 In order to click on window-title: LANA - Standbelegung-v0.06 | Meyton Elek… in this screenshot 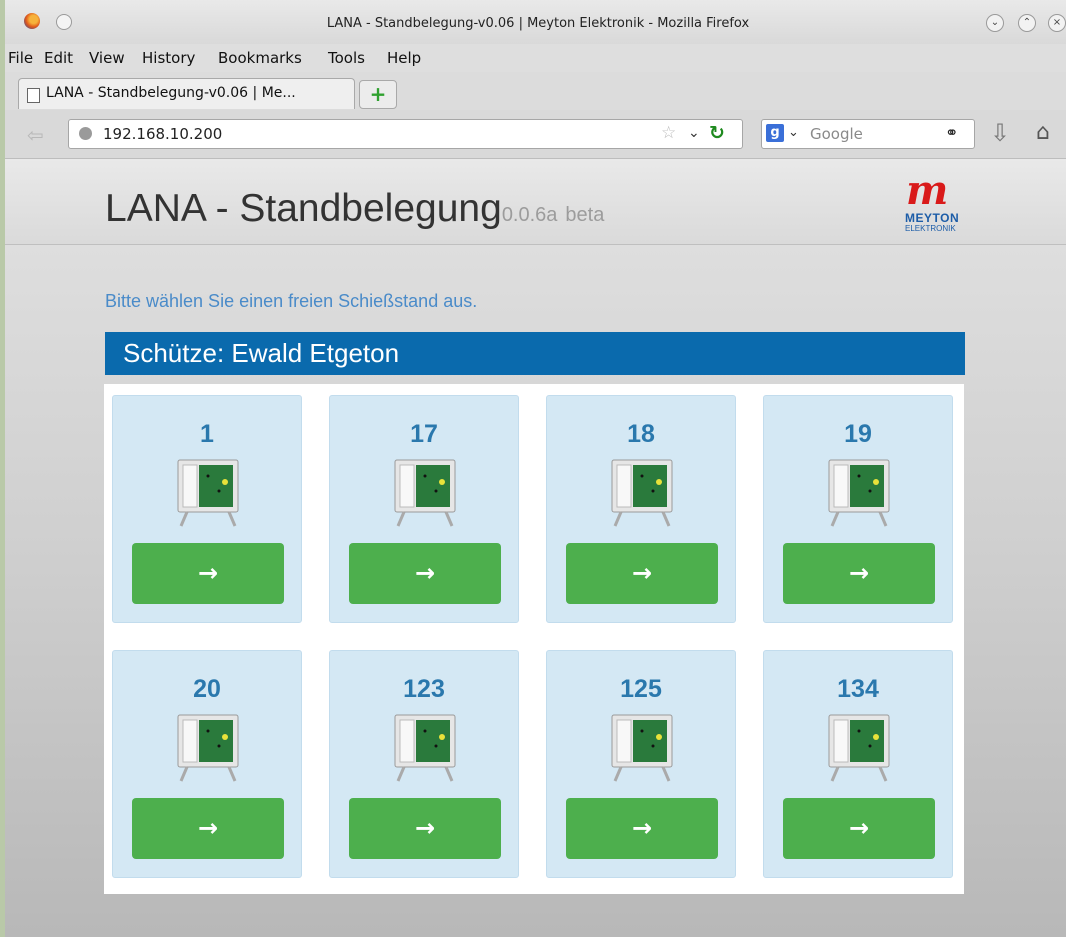, I will do `click(538, 23)`.